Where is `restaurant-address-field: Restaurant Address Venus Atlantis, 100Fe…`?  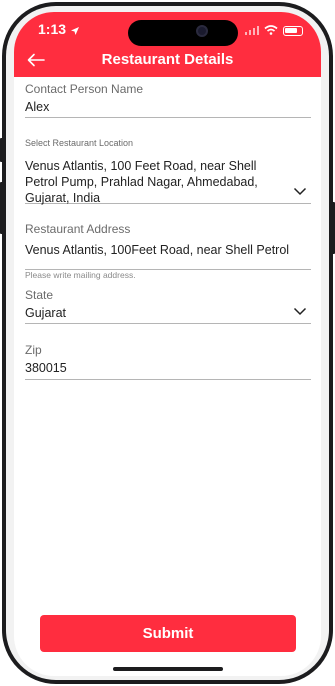
restaurant-address-field: Restaurant Address Venus Atlantis, 100Fe… is located at coordinates (168, 246).